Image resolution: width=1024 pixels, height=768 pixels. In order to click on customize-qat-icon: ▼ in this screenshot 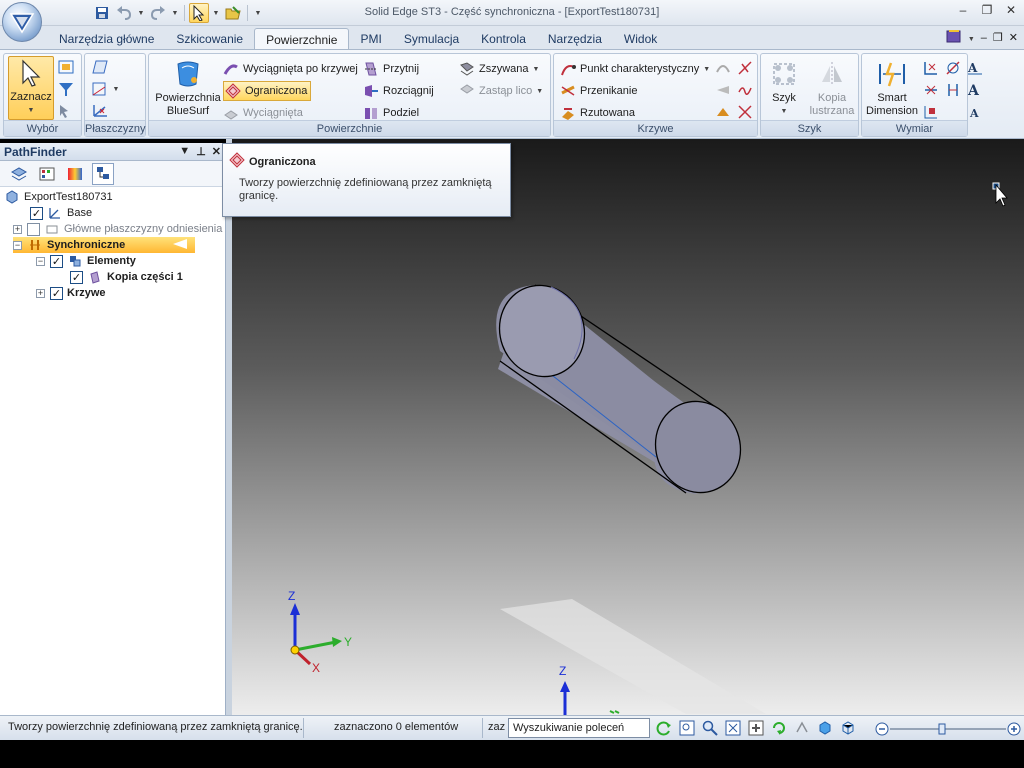, I will do `click(258, 13)`.